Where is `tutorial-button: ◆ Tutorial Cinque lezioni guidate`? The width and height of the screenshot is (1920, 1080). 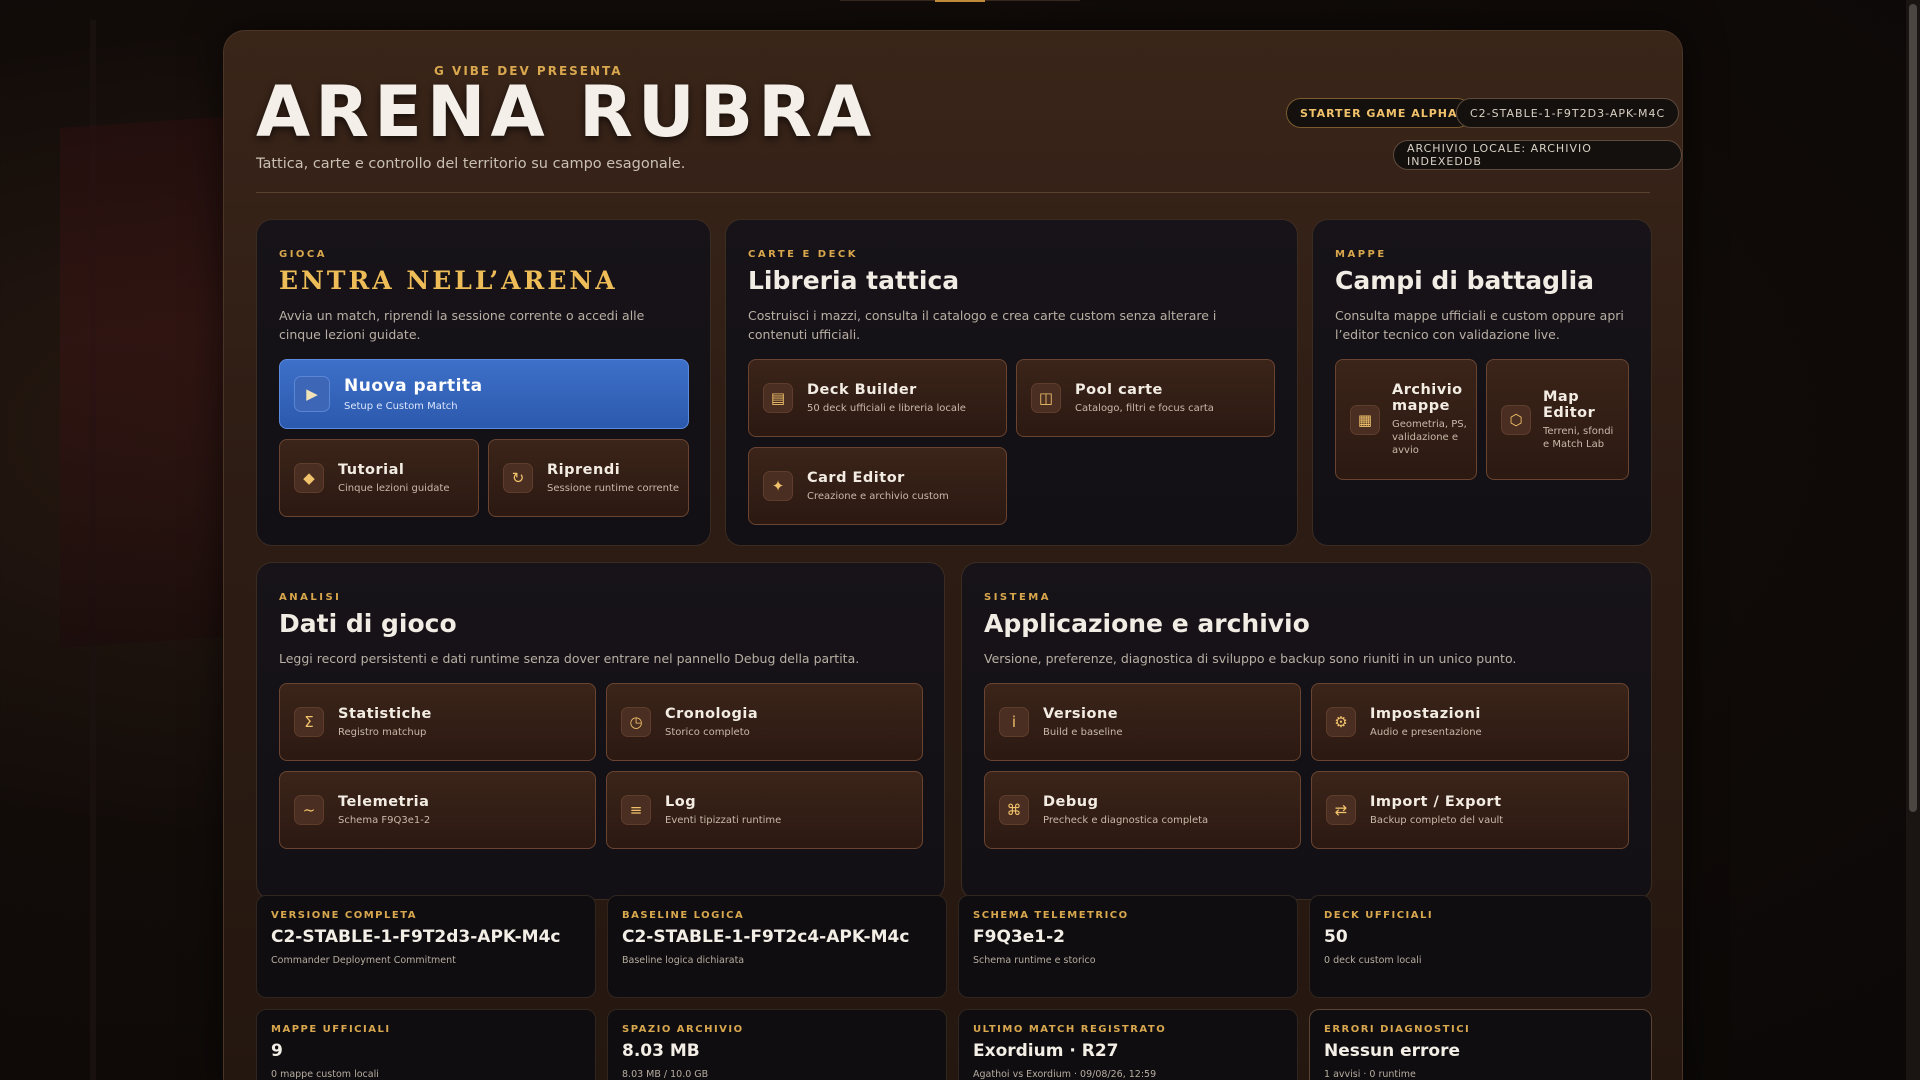
tutorial-button: ◆ Tutorial Cinque lezioni guidate is located at coordinates (379, 478).